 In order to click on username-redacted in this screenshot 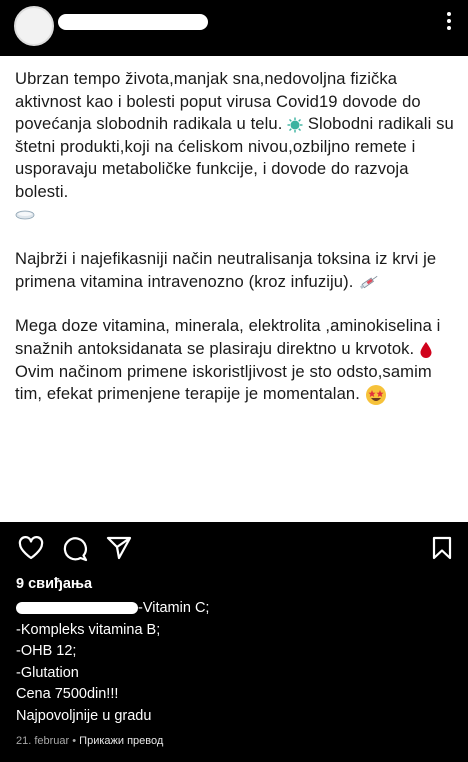, I will do `click(133, 22)`.